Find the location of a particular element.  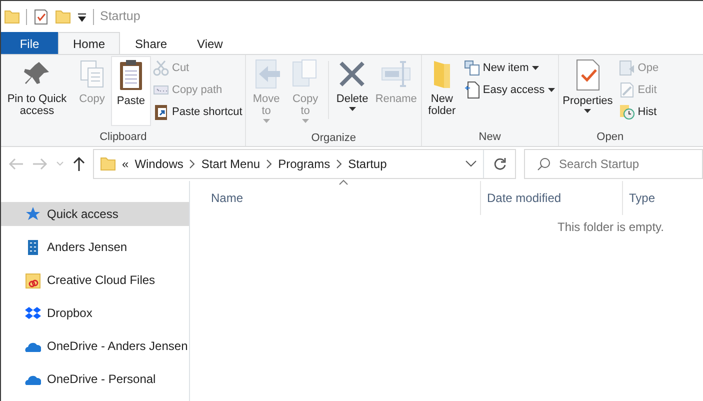

column-header: Type is located at coordinates (663, 198).